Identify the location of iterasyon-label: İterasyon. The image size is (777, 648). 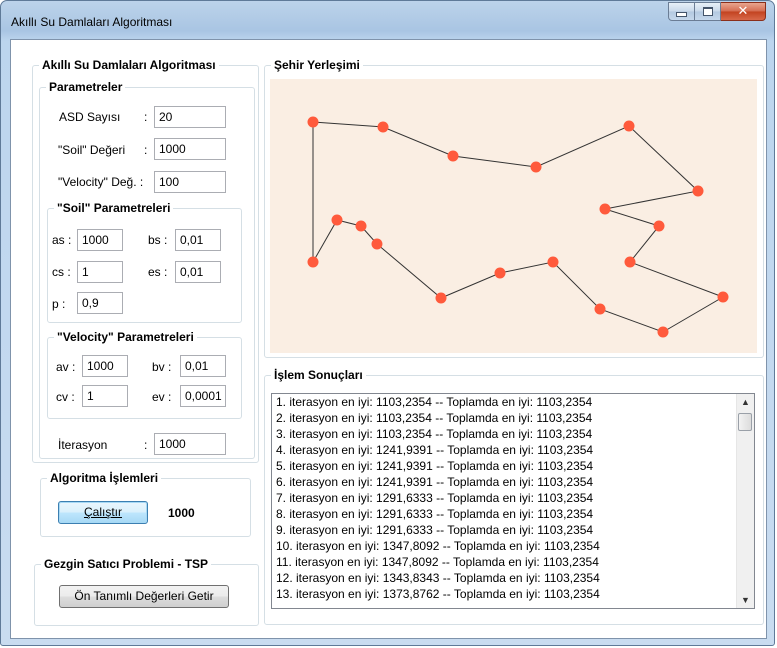
(83, 445).